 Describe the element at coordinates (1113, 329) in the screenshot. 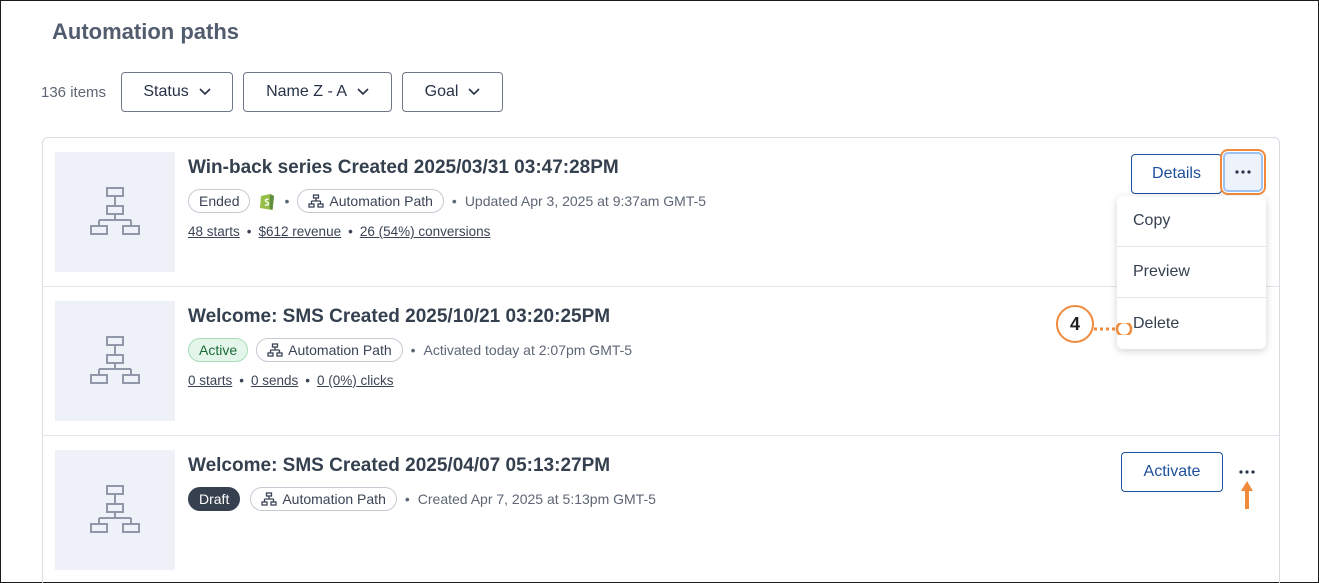

I see `callout-connector` at that location.